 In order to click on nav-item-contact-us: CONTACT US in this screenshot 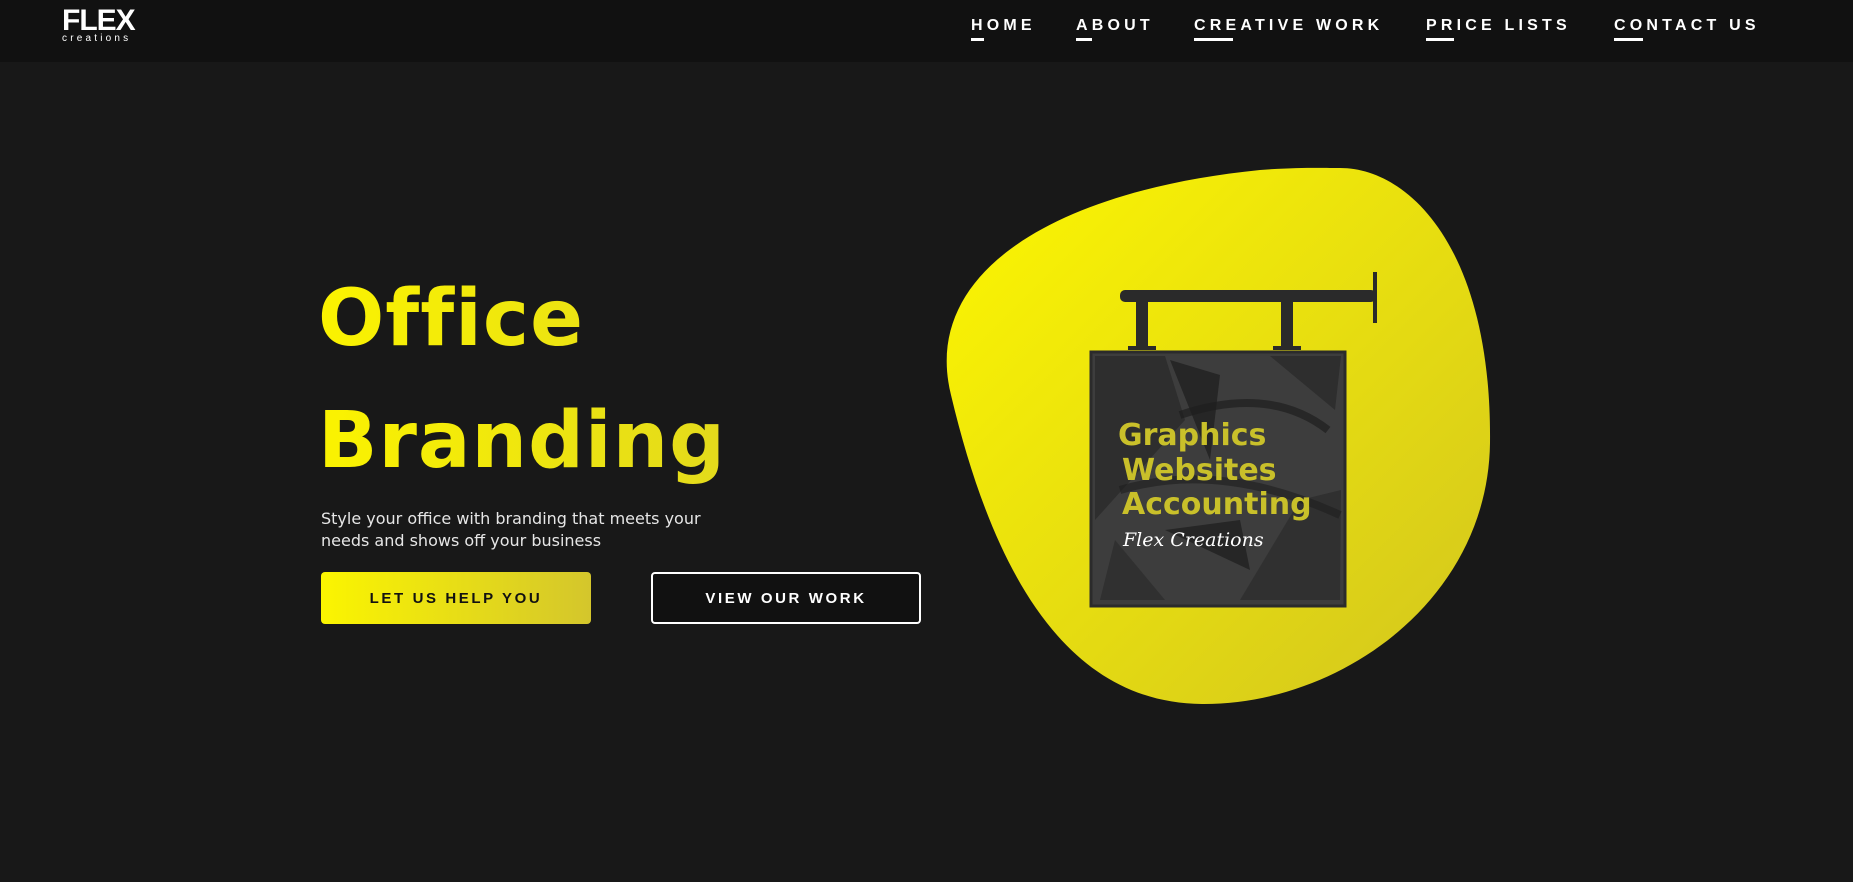, I will do `click(1687, 29)`.